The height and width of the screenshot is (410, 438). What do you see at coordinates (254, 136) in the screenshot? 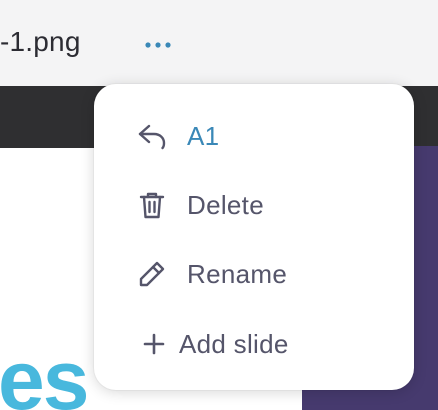
I see `menu-item-a1: A1` at bounding box center [254, 136].